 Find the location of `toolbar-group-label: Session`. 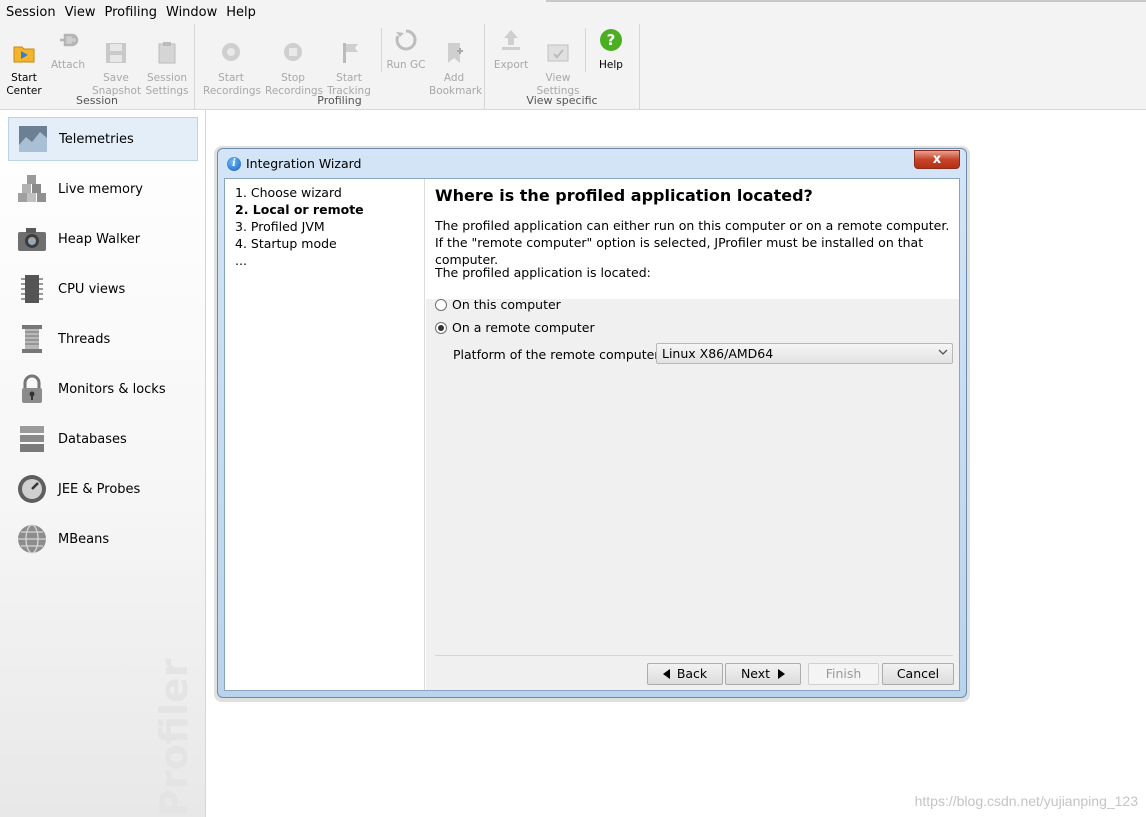

toolbar-group-label: Session is located at coordinates (97, 100).